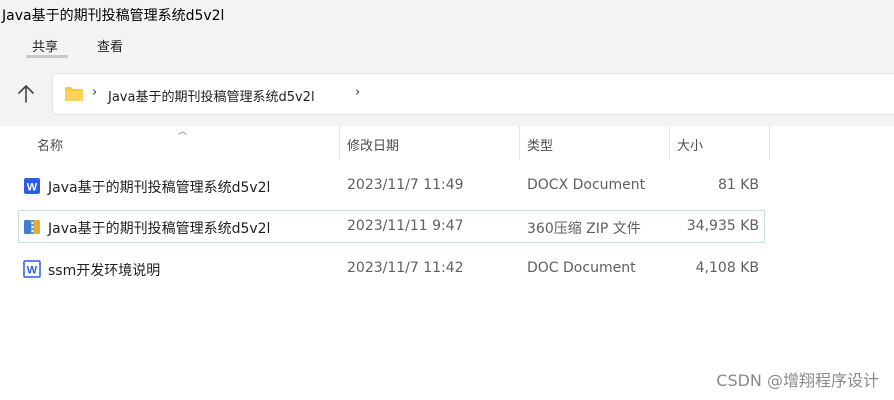 The image size is (894, 400). What do you see at coordinates (47, 56) in the screenshot?
I see `active-tab-indicator` at bounding box center [47, 56].